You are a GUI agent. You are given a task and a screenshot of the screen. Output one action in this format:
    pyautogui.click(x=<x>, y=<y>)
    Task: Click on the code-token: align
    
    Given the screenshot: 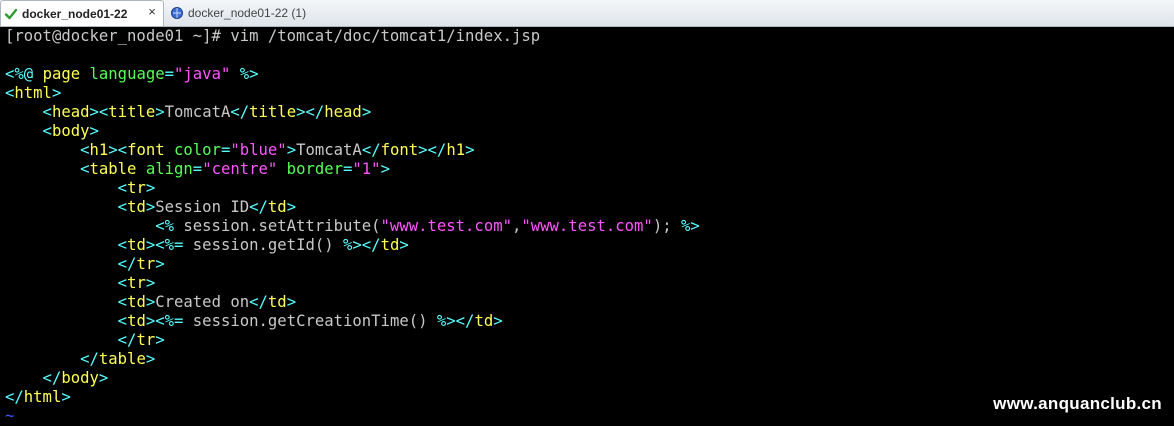 What is the action you would take?
    pyautogui.click(x=164, y=169)
    